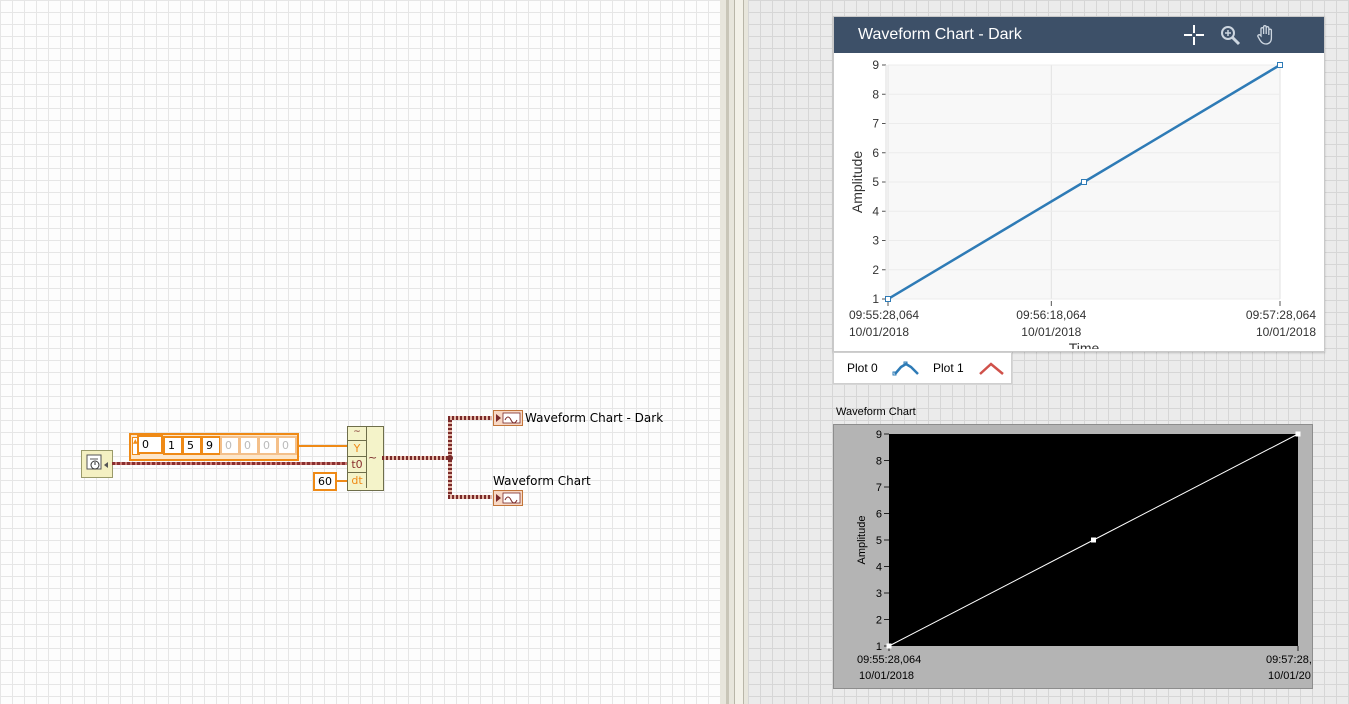  I want to click on pan-hand-icon, so click(1266, 35).